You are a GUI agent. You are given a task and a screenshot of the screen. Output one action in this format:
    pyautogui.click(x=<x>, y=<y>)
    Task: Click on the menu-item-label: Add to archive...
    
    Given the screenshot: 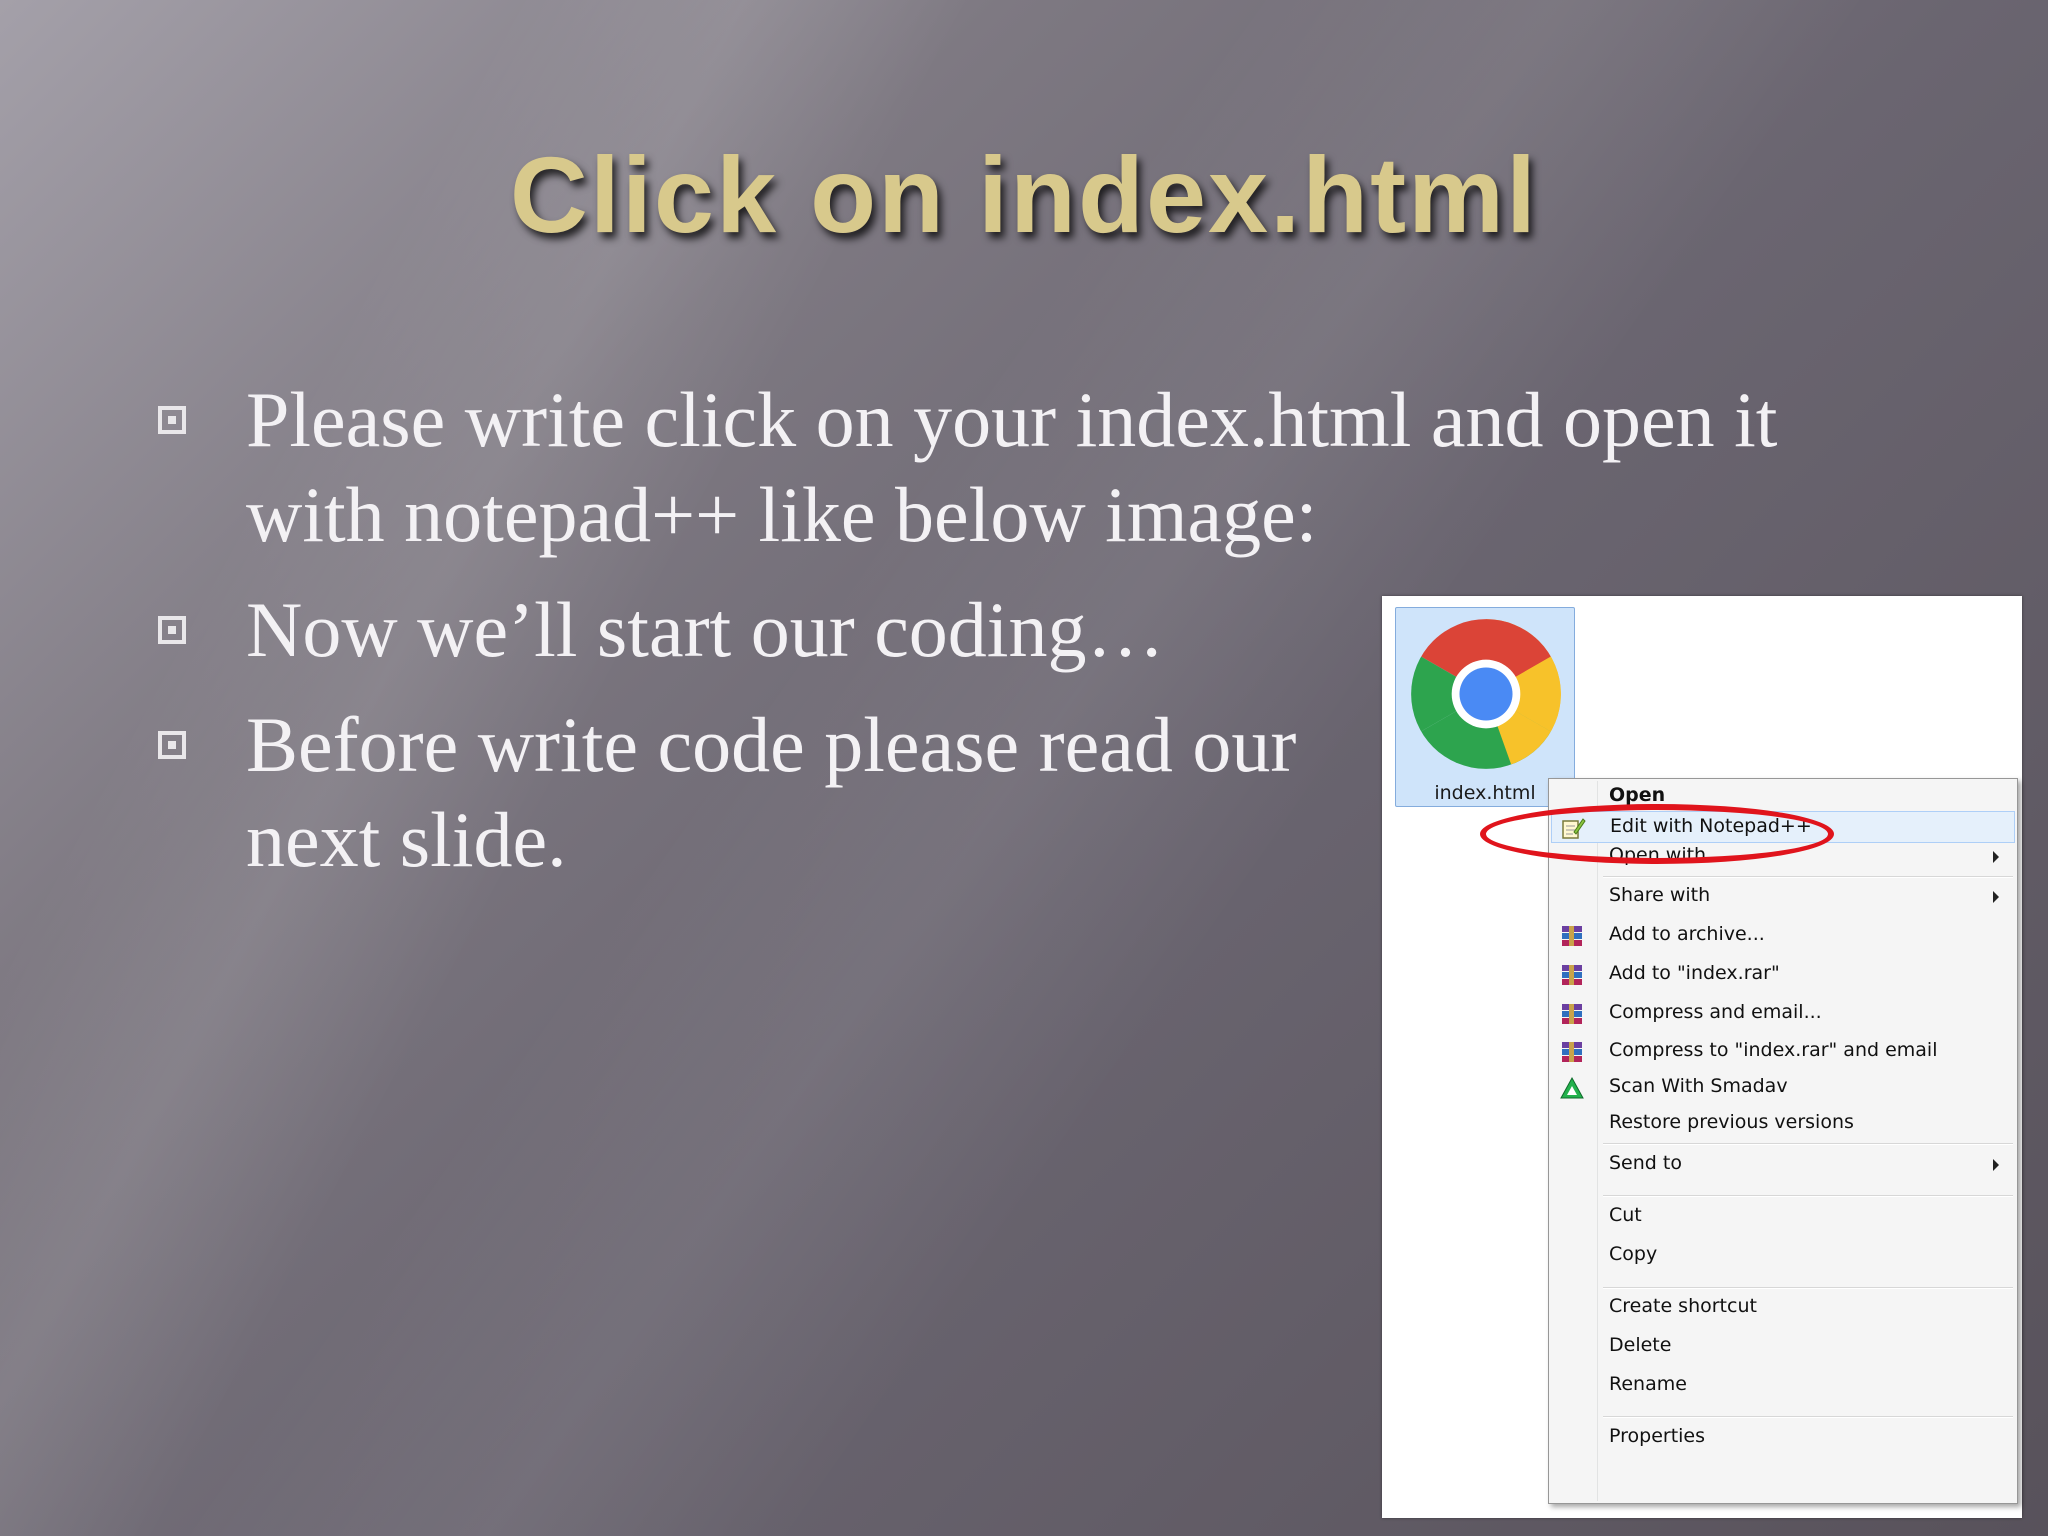 What is the action you would take?
    pyautogui.click(x=1687, y=934)
    